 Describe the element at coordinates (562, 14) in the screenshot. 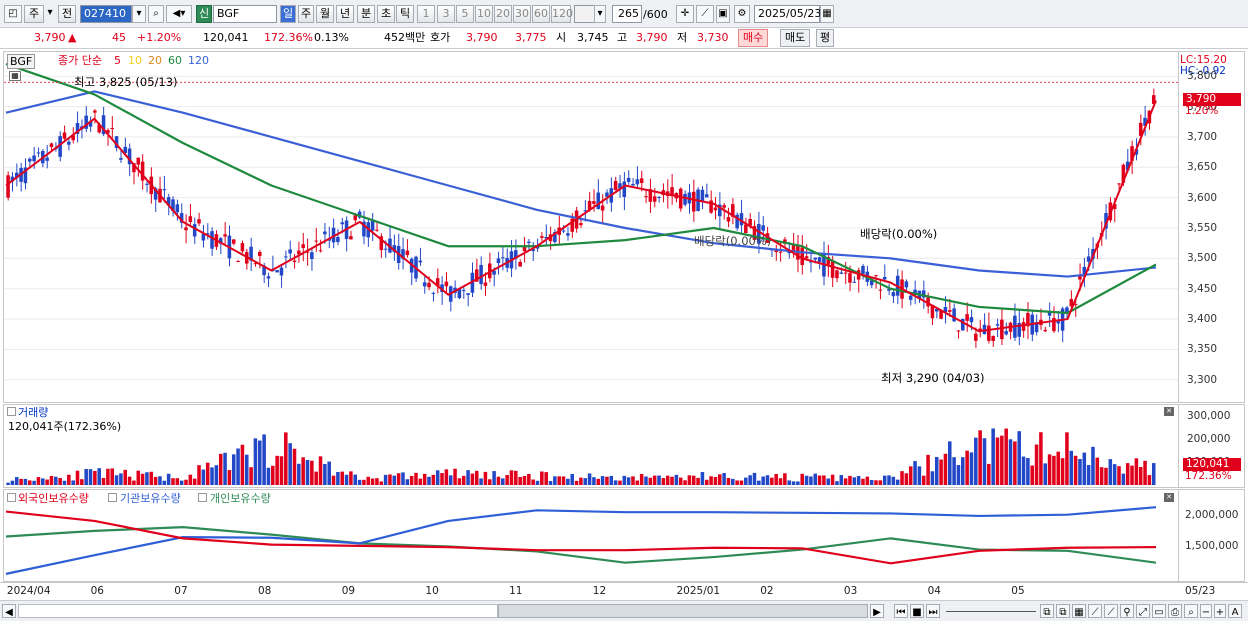

I see `num-120-button: 120` at that location.